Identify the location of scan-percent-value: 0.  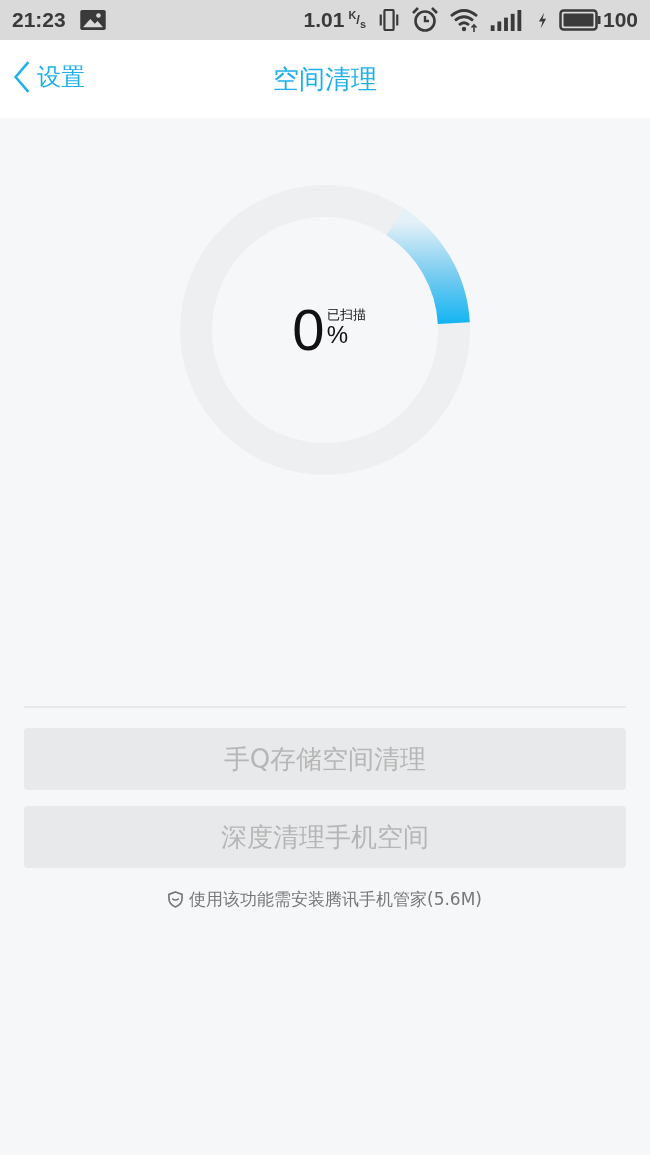
(308, 330).